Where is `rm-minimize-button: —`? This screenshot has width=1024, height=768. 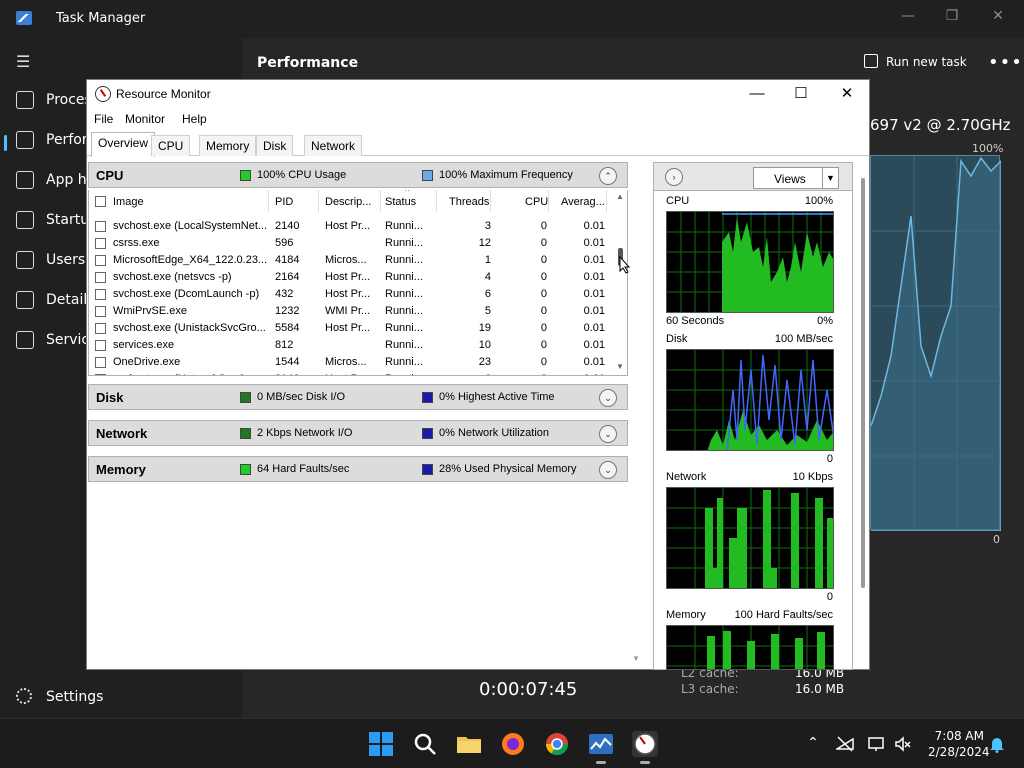 rm-minimize-button: — is located at coordinates (757, 94).